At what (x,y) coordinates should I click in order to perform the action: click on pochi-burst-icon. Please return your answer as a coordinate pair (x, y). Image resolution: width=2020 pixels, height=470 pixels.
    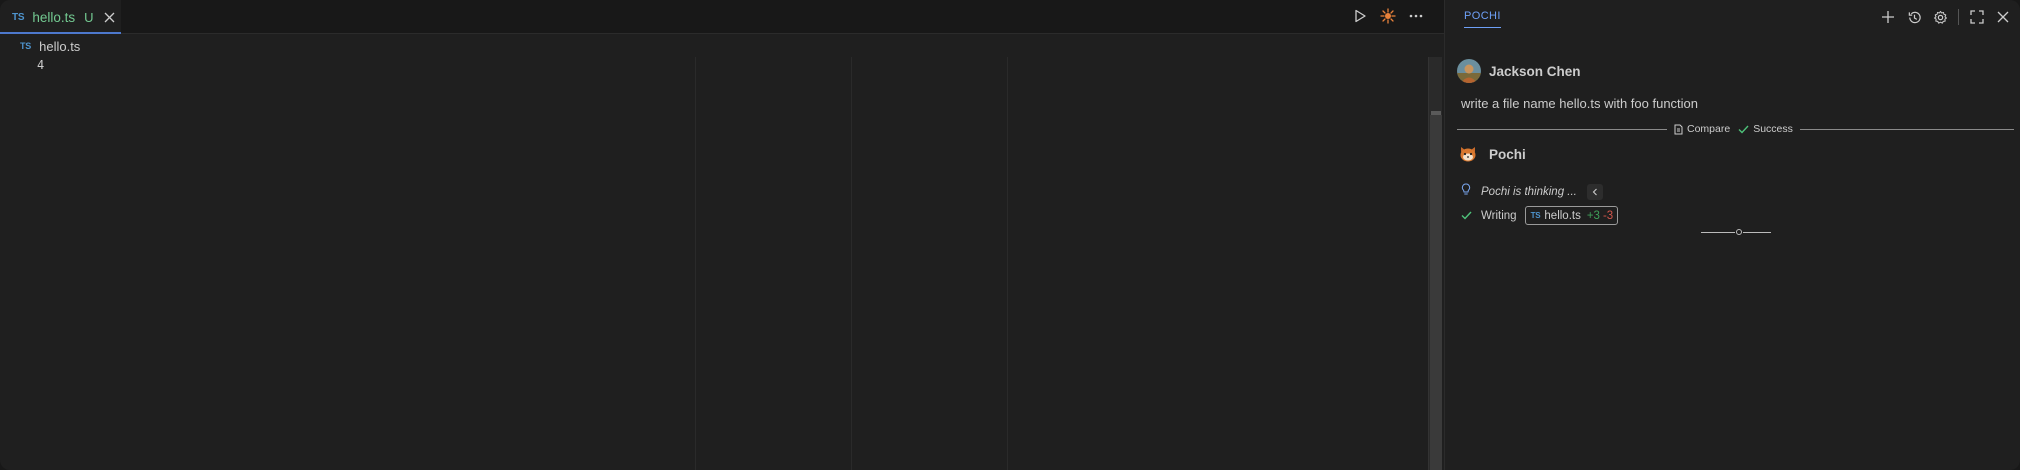
    Looking at the image, I should click on (1388, 16).